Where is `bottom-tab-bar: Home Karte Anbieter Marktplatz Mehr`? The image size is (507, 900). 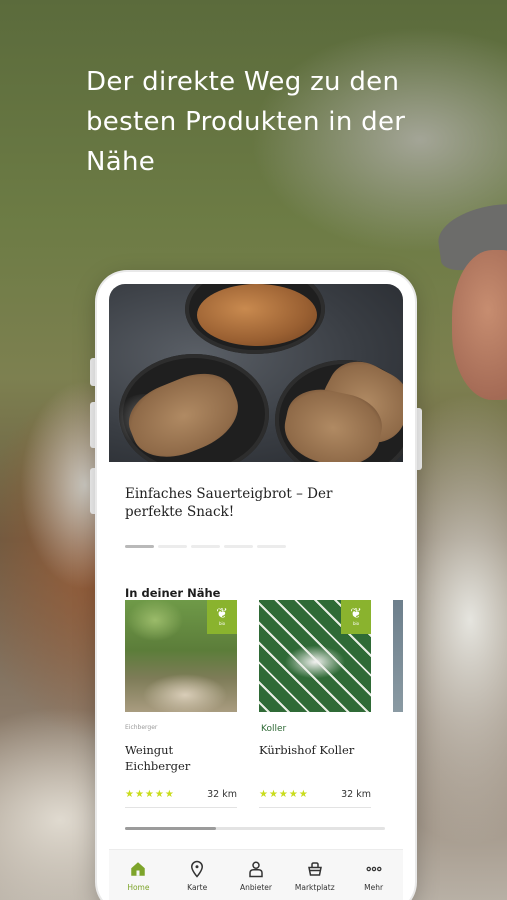 bottom-tab-bar: Home Karte Anbieter Marktplatz Mehr is located at coordinates (256, 874).